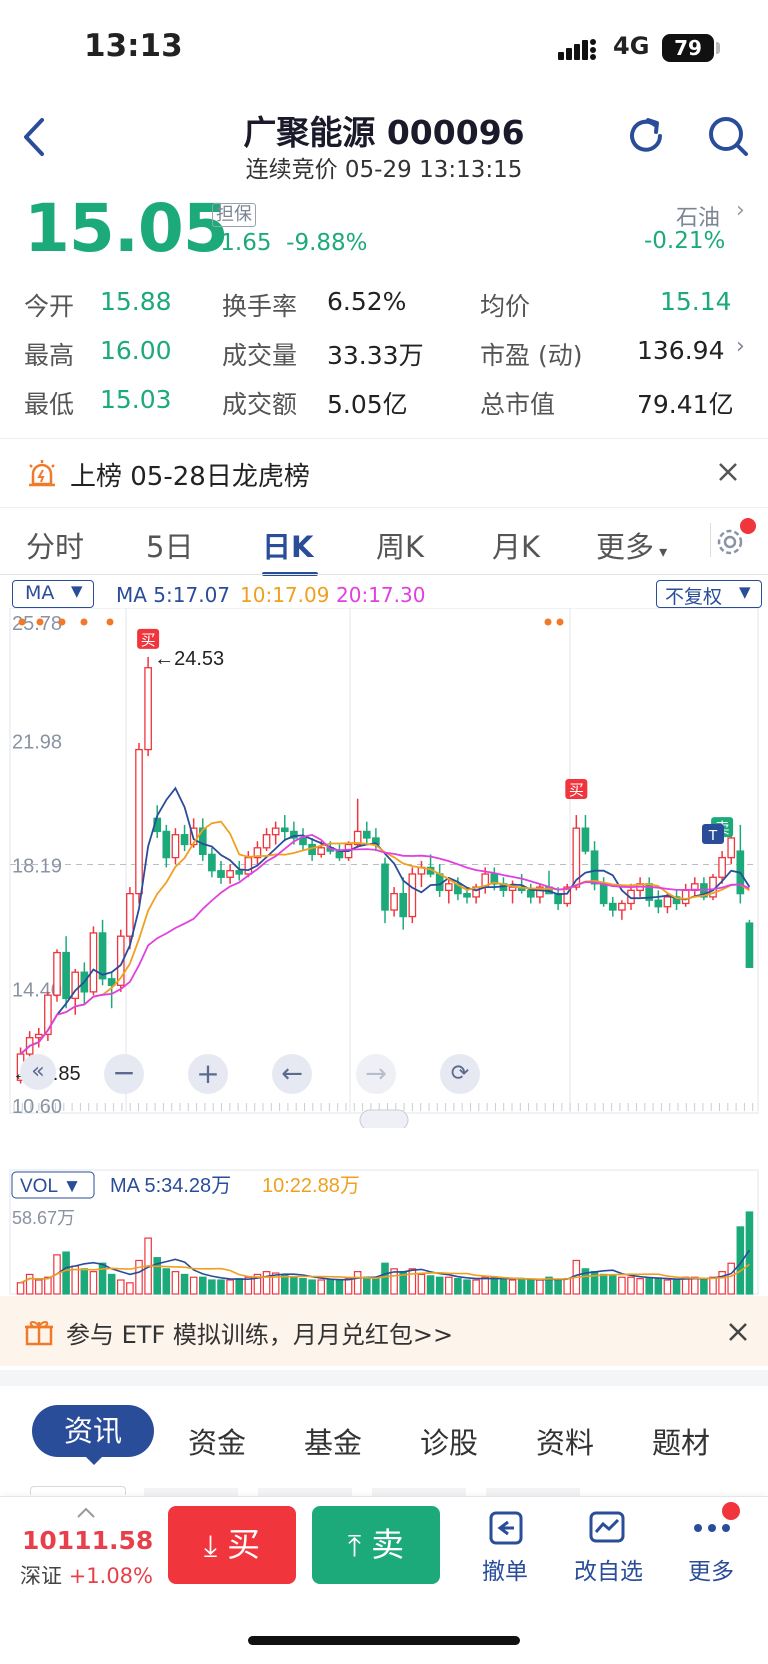  What do you see at coordinates (576, 790) in the screenshot?
I see `signal-marker-label: 买` at bounding box center [576, 790].